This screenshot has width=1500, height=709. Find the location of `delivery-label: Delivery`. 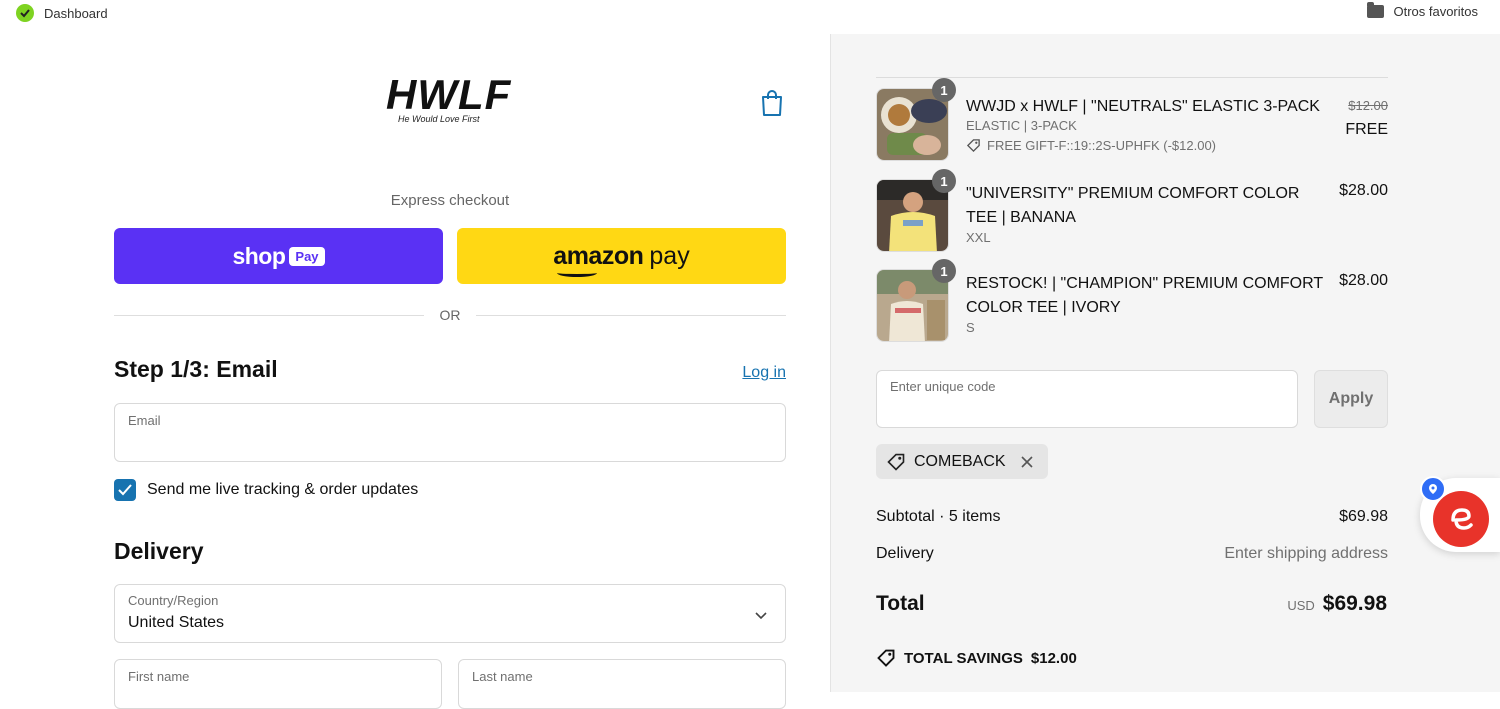

delivery-label: Delivery is located at coordinates (905, 553).